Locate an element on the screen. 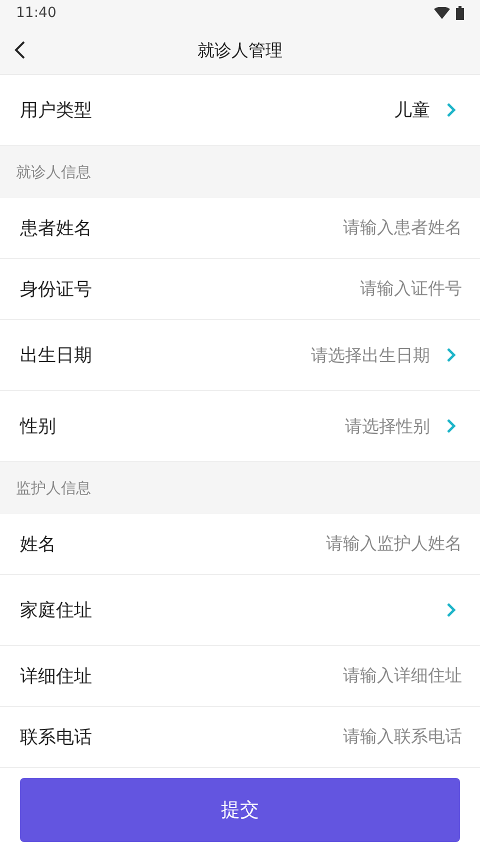  section-title: 就诊人信息 is located at coordinates (53, 172).